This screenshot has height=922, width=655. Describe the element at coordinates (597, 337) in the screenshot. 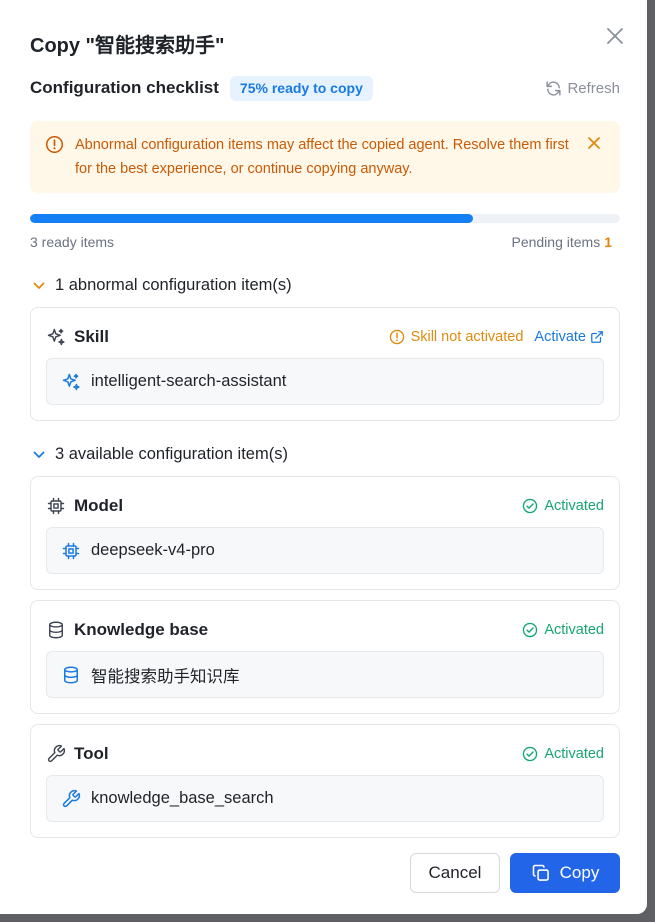

I see `external-link-icon` at that location.